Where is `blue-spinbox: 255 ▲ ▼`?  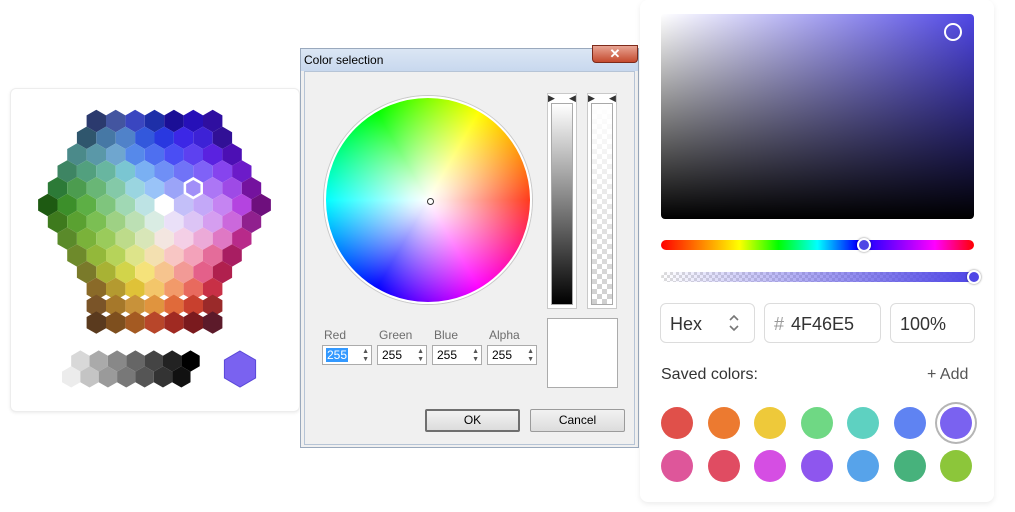 blue-spinbox: 255 ▲ ▼ is located at coordinates (457, 355).